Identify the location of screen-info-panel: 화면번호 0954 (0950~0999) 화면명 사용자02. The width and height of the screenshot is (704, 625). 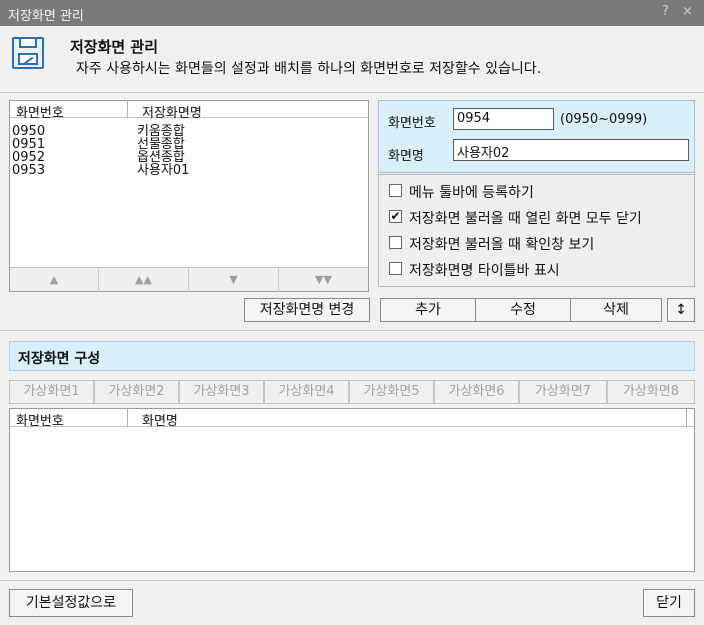
(536, 136).